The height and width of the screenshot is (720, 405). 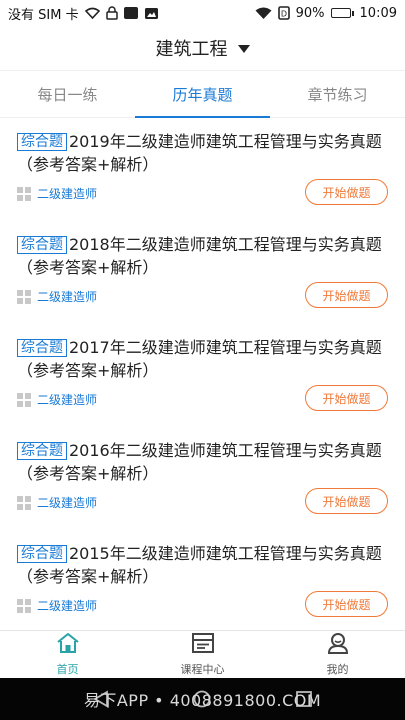 I want to click on bottom-nav: 首页 课程中心 我的, so click(x=202, y=654).